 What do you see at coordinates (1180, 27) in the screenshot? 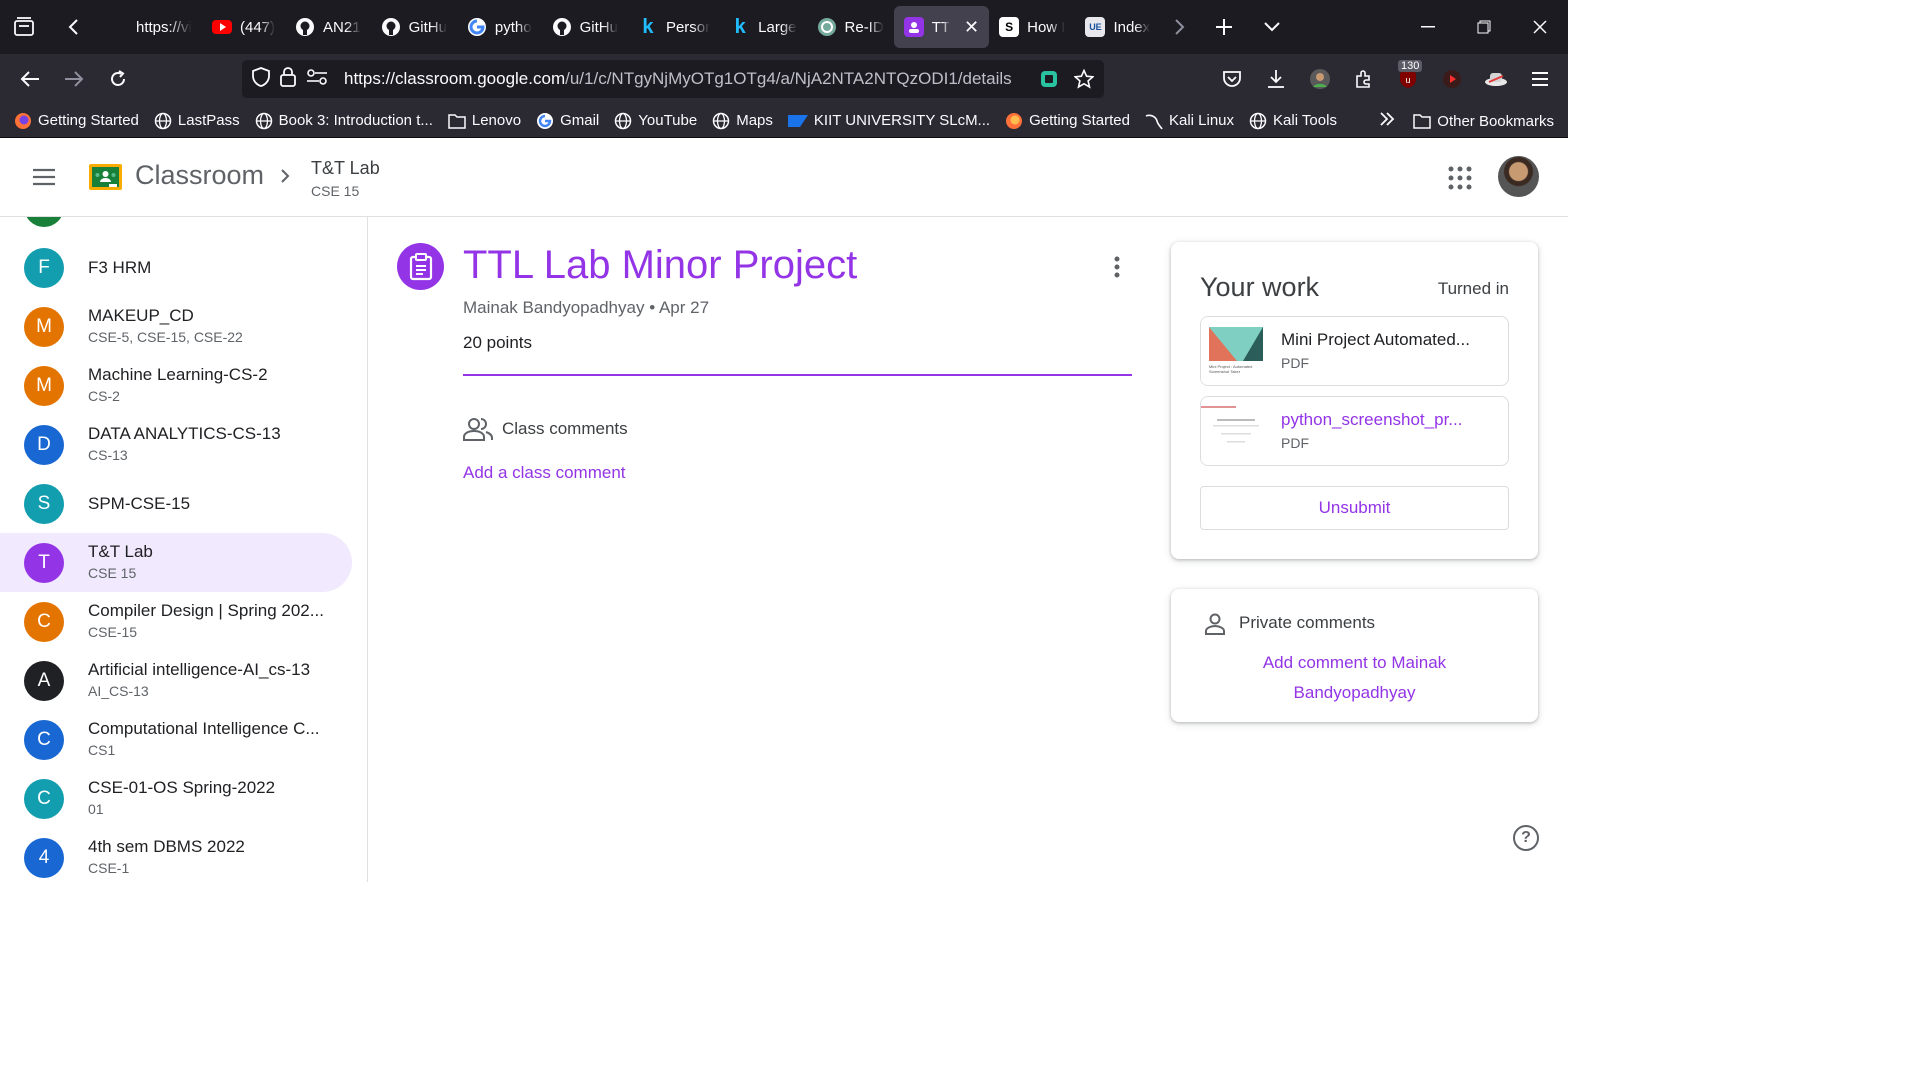
I see `tab-scroll-right-icon` at bounding box center [1180, 27].